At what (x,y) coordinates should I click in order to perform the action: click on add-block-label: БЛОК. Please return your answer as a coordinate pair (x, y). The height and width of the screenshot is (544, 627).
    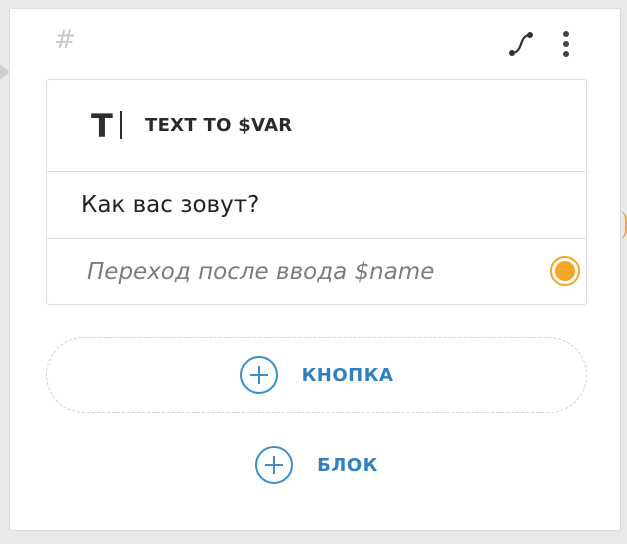
    Looking at the image, I should click on (347, 465).